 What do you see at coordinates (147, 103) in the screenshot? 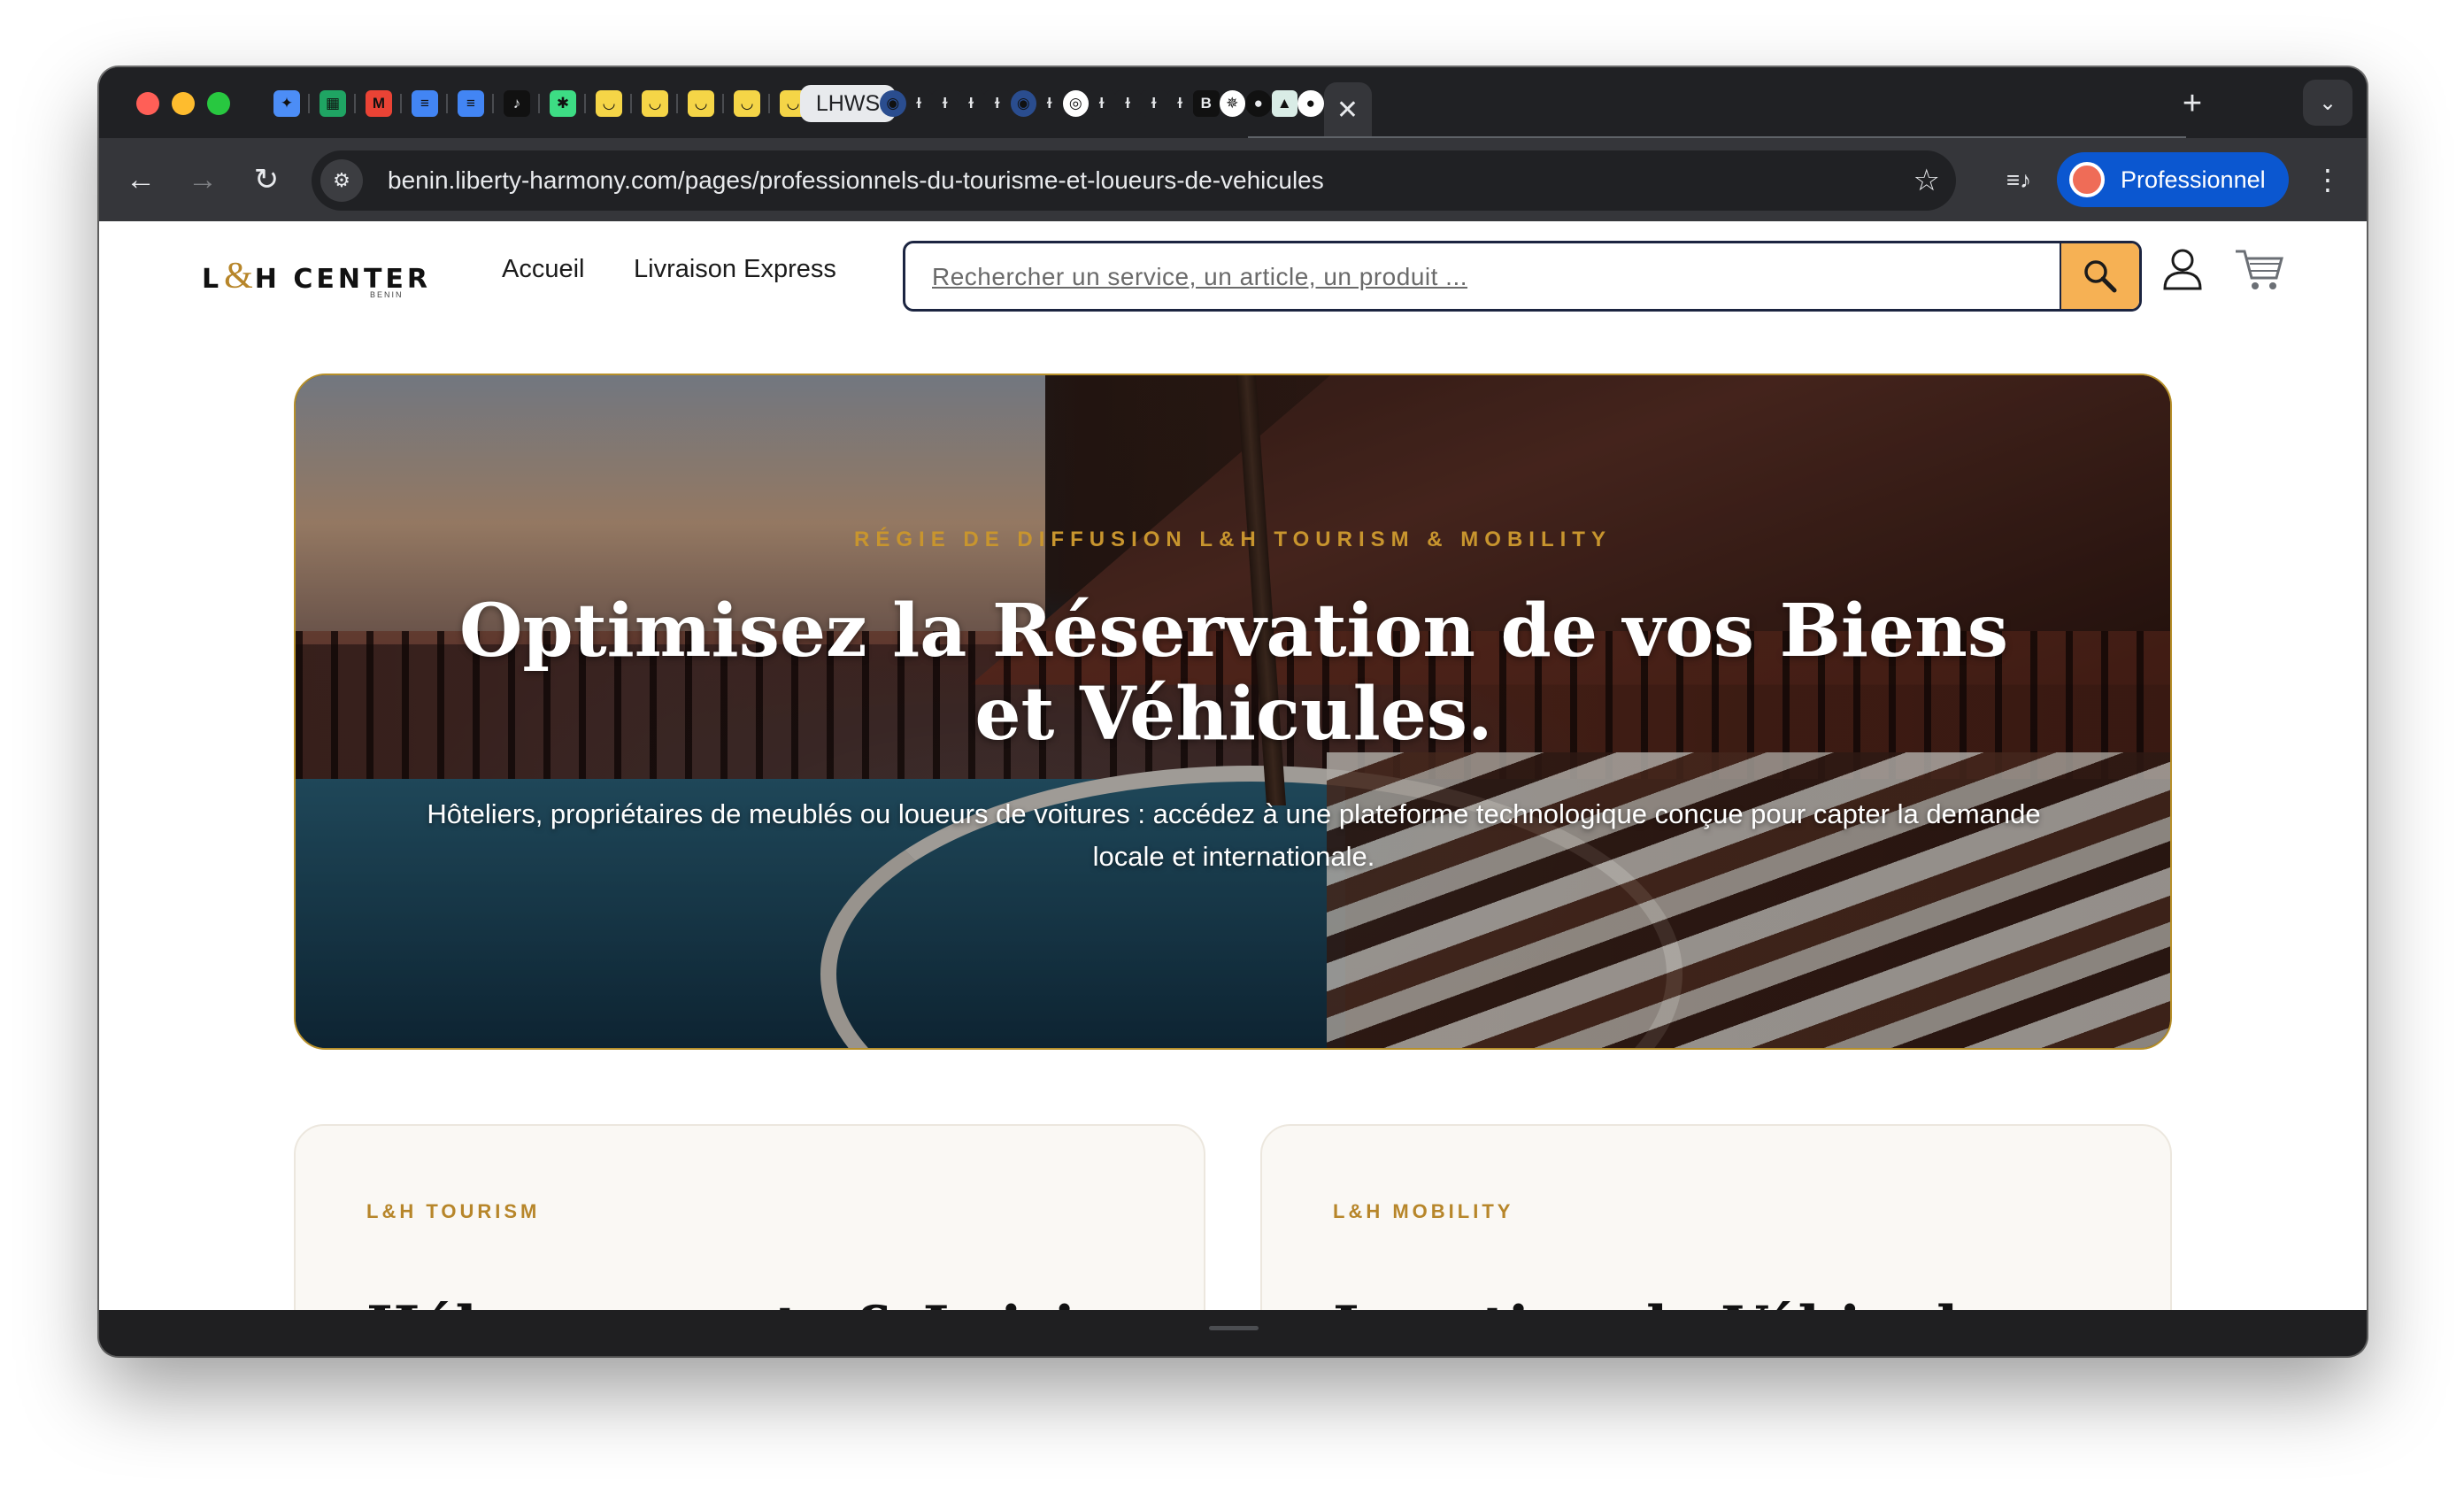
I see `close-window-button` at bounding box center [147, 103].